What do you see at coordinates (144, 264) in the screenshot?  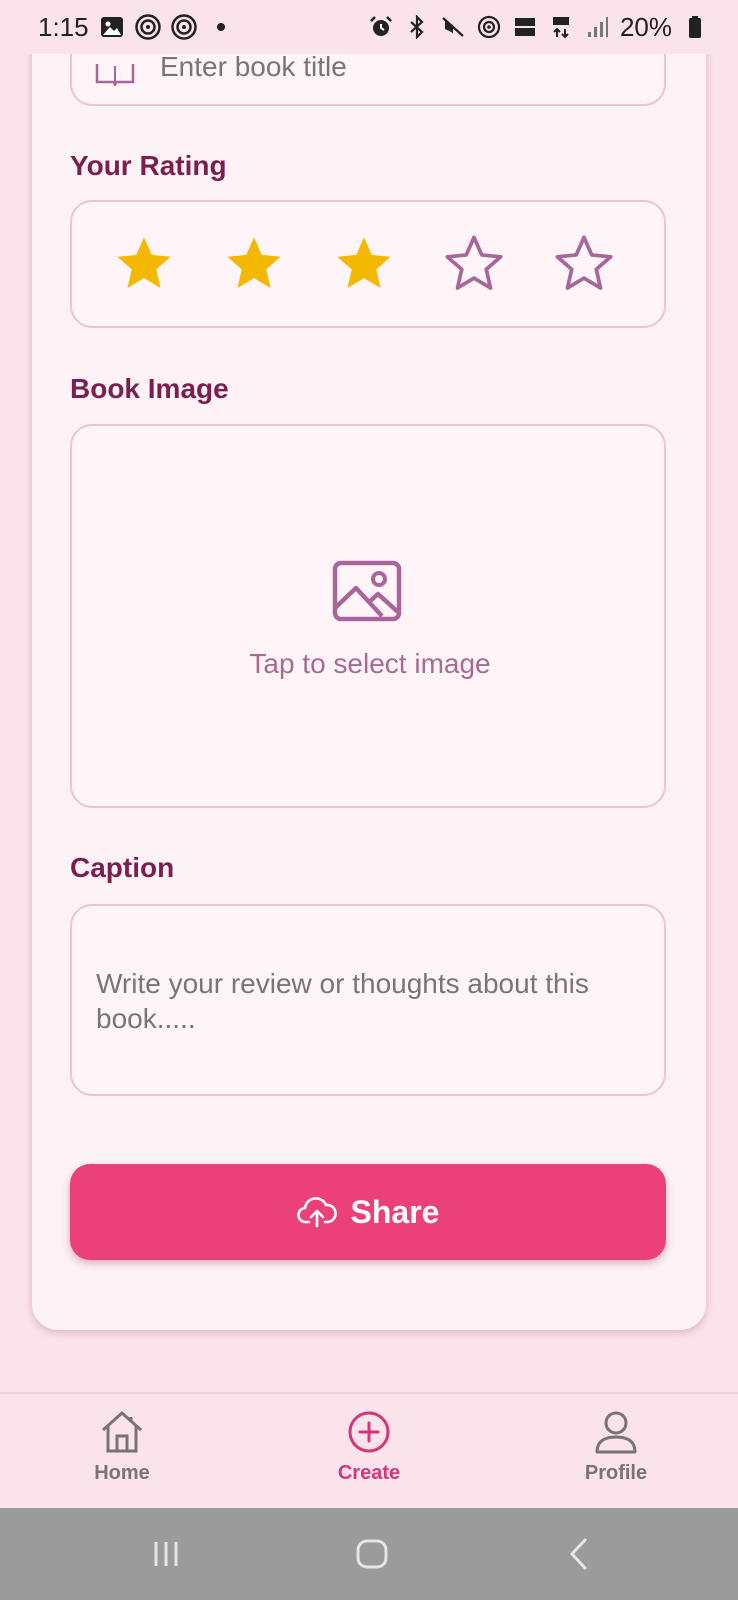 I see `star-1-icon` at bounding box center [144, 264].